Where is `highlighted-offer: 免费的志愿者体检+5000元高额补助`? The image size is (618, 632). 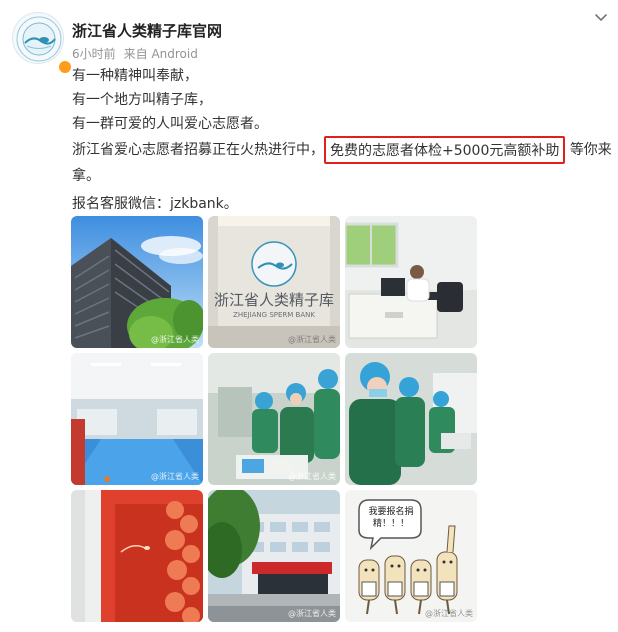
highlighted-offer: 免费的志愿者体检+5000元高额补助 is located at coordinates (445, 150).